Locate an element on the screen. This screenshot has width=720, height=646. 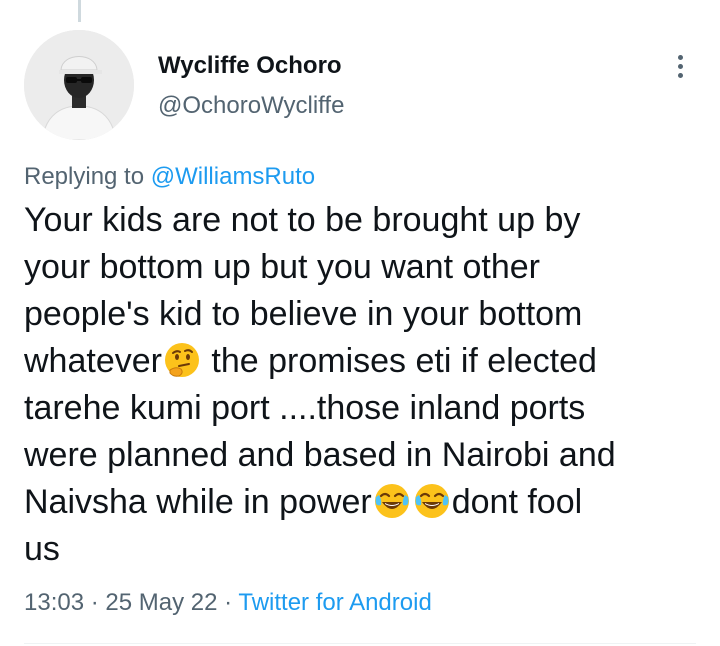
author-display-name: Wycliffe Ochoro is located at coordinates (250, 66).